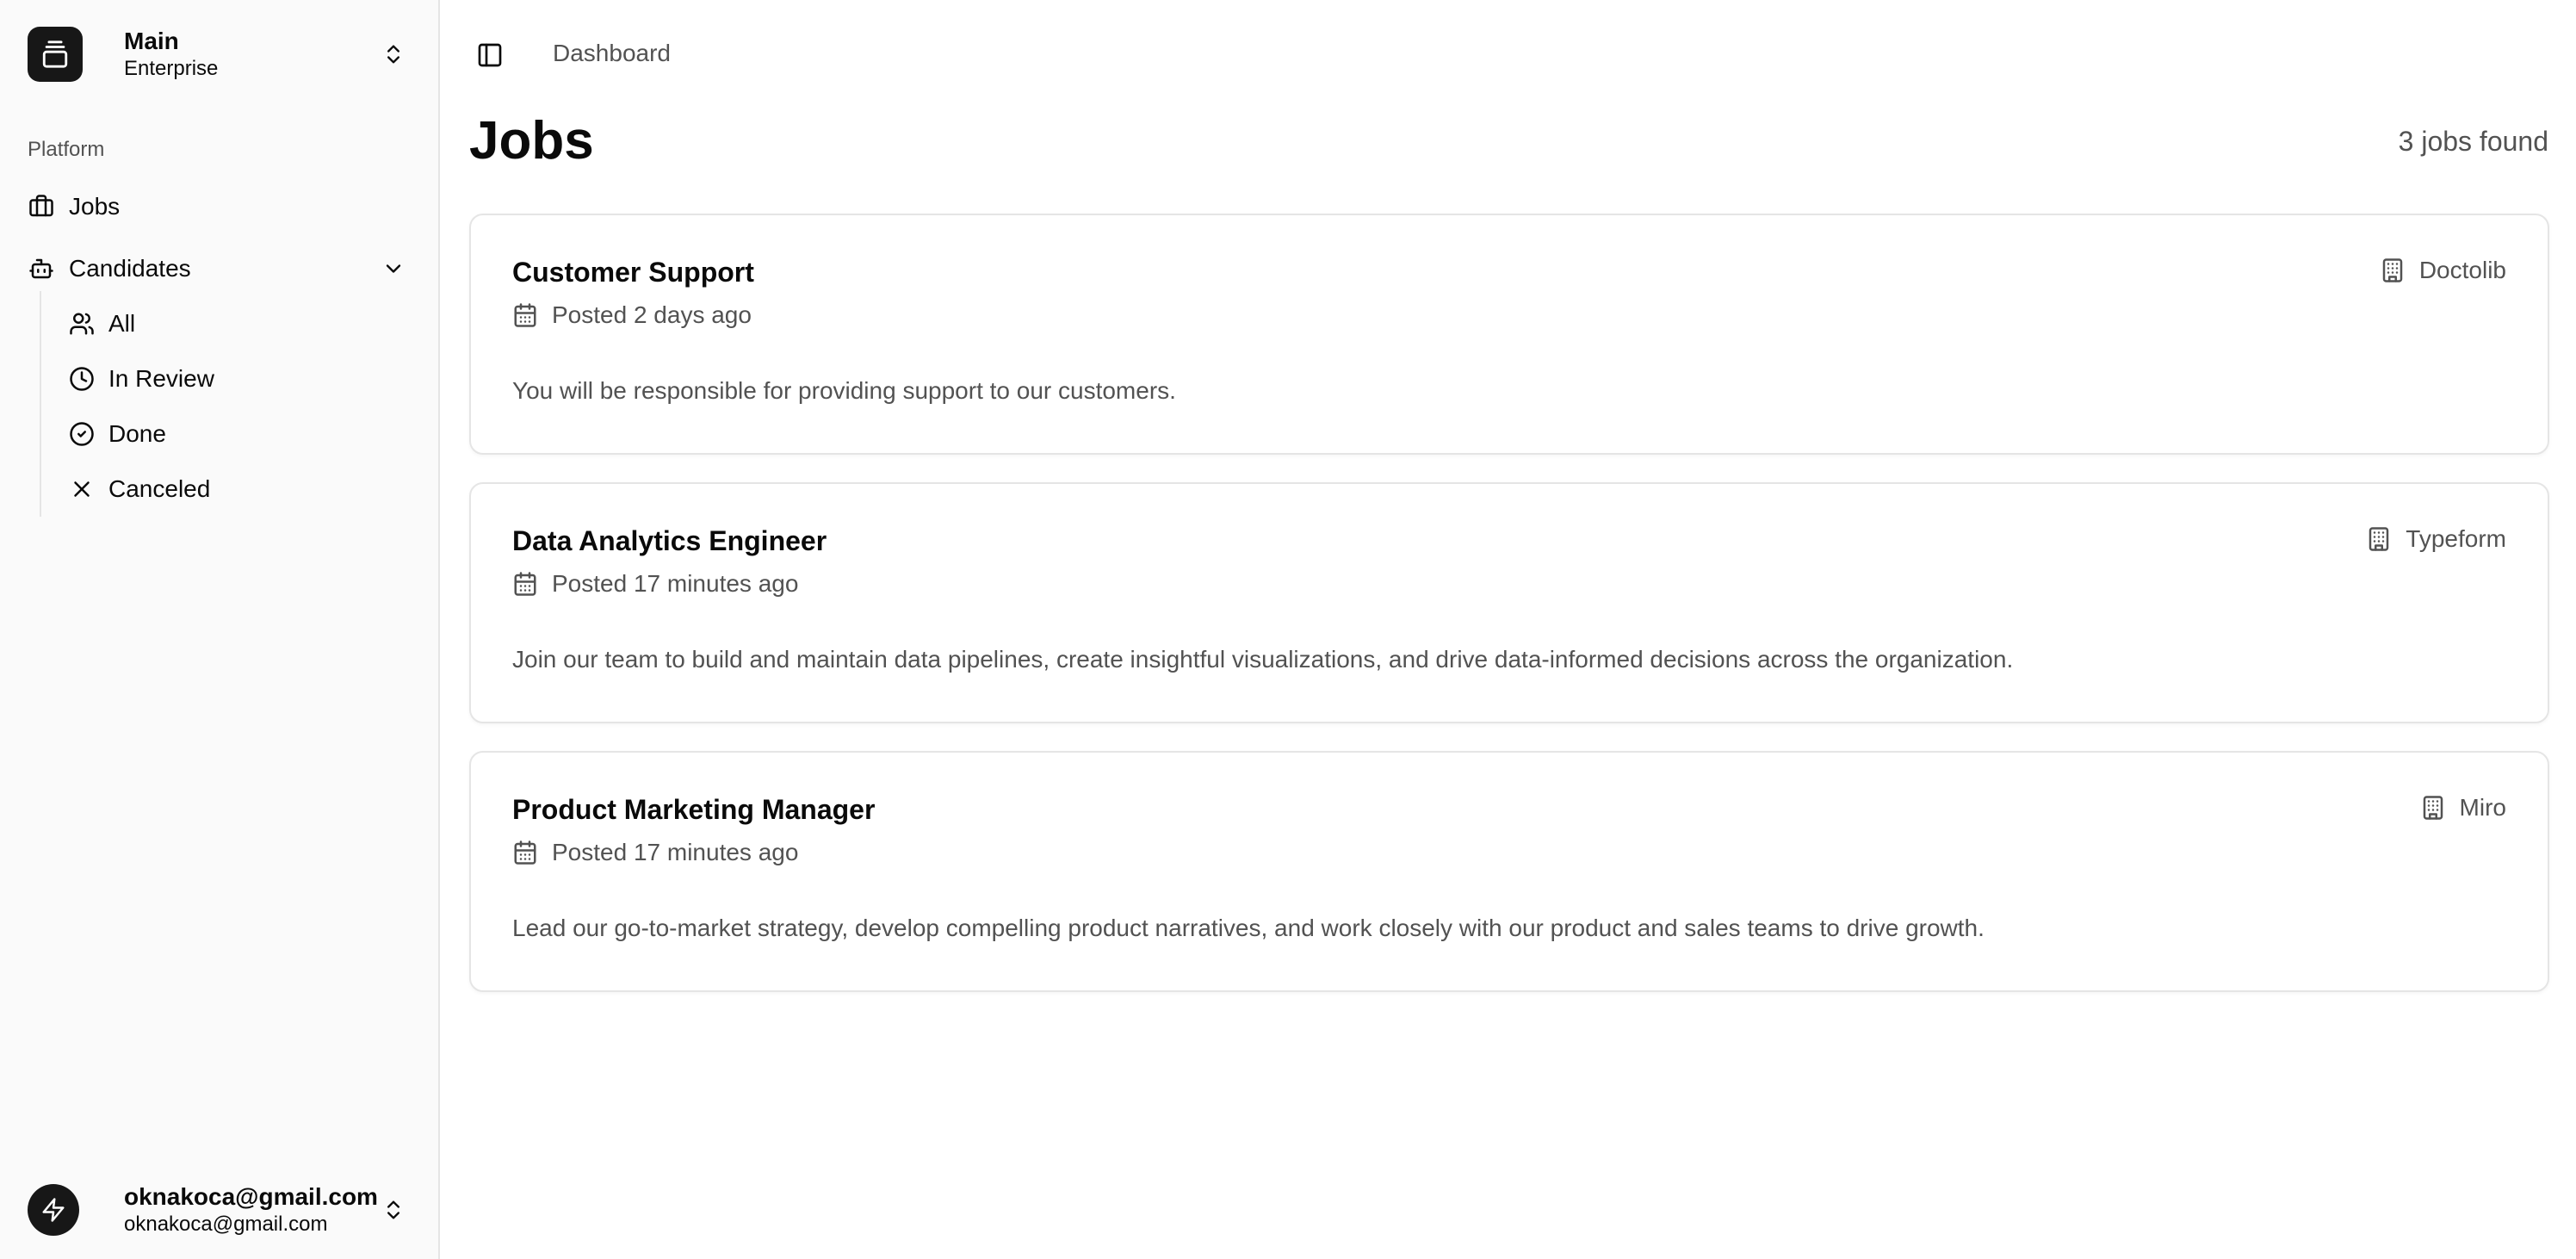 This screenshot has height=1259, width=2576. I want to click on job-company: Miro, so click(2463, 808).